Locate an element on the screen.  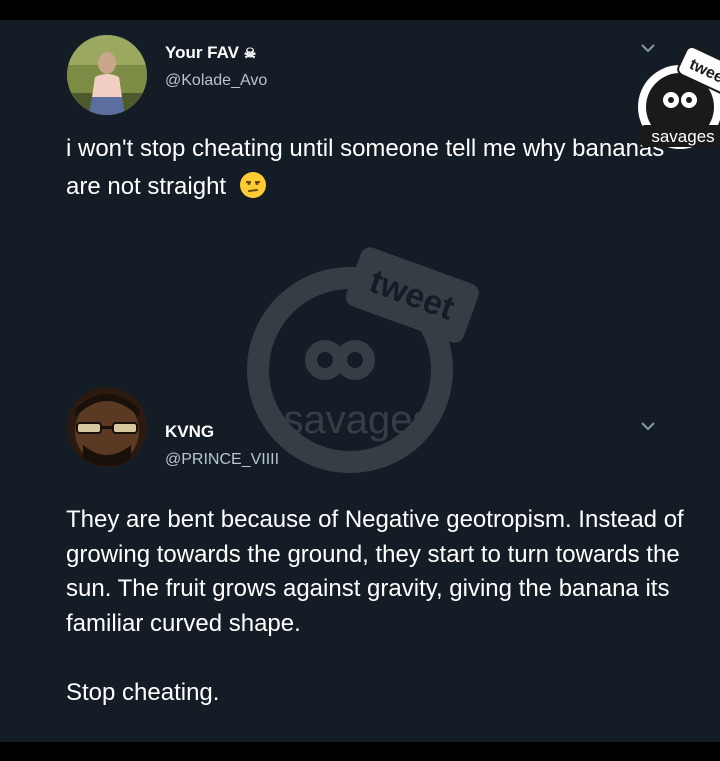
avatar-kvng is located at coordinates (107, 427).